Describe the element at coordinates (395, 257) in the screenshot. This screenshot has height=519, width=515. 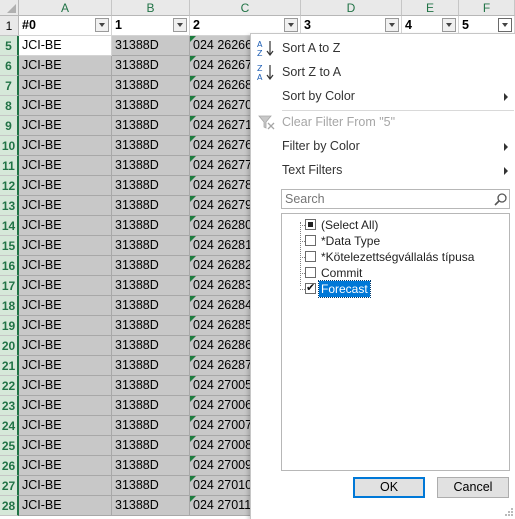
I see `filter-value-item: *Kötelezettségvállalás típusa` at that location.